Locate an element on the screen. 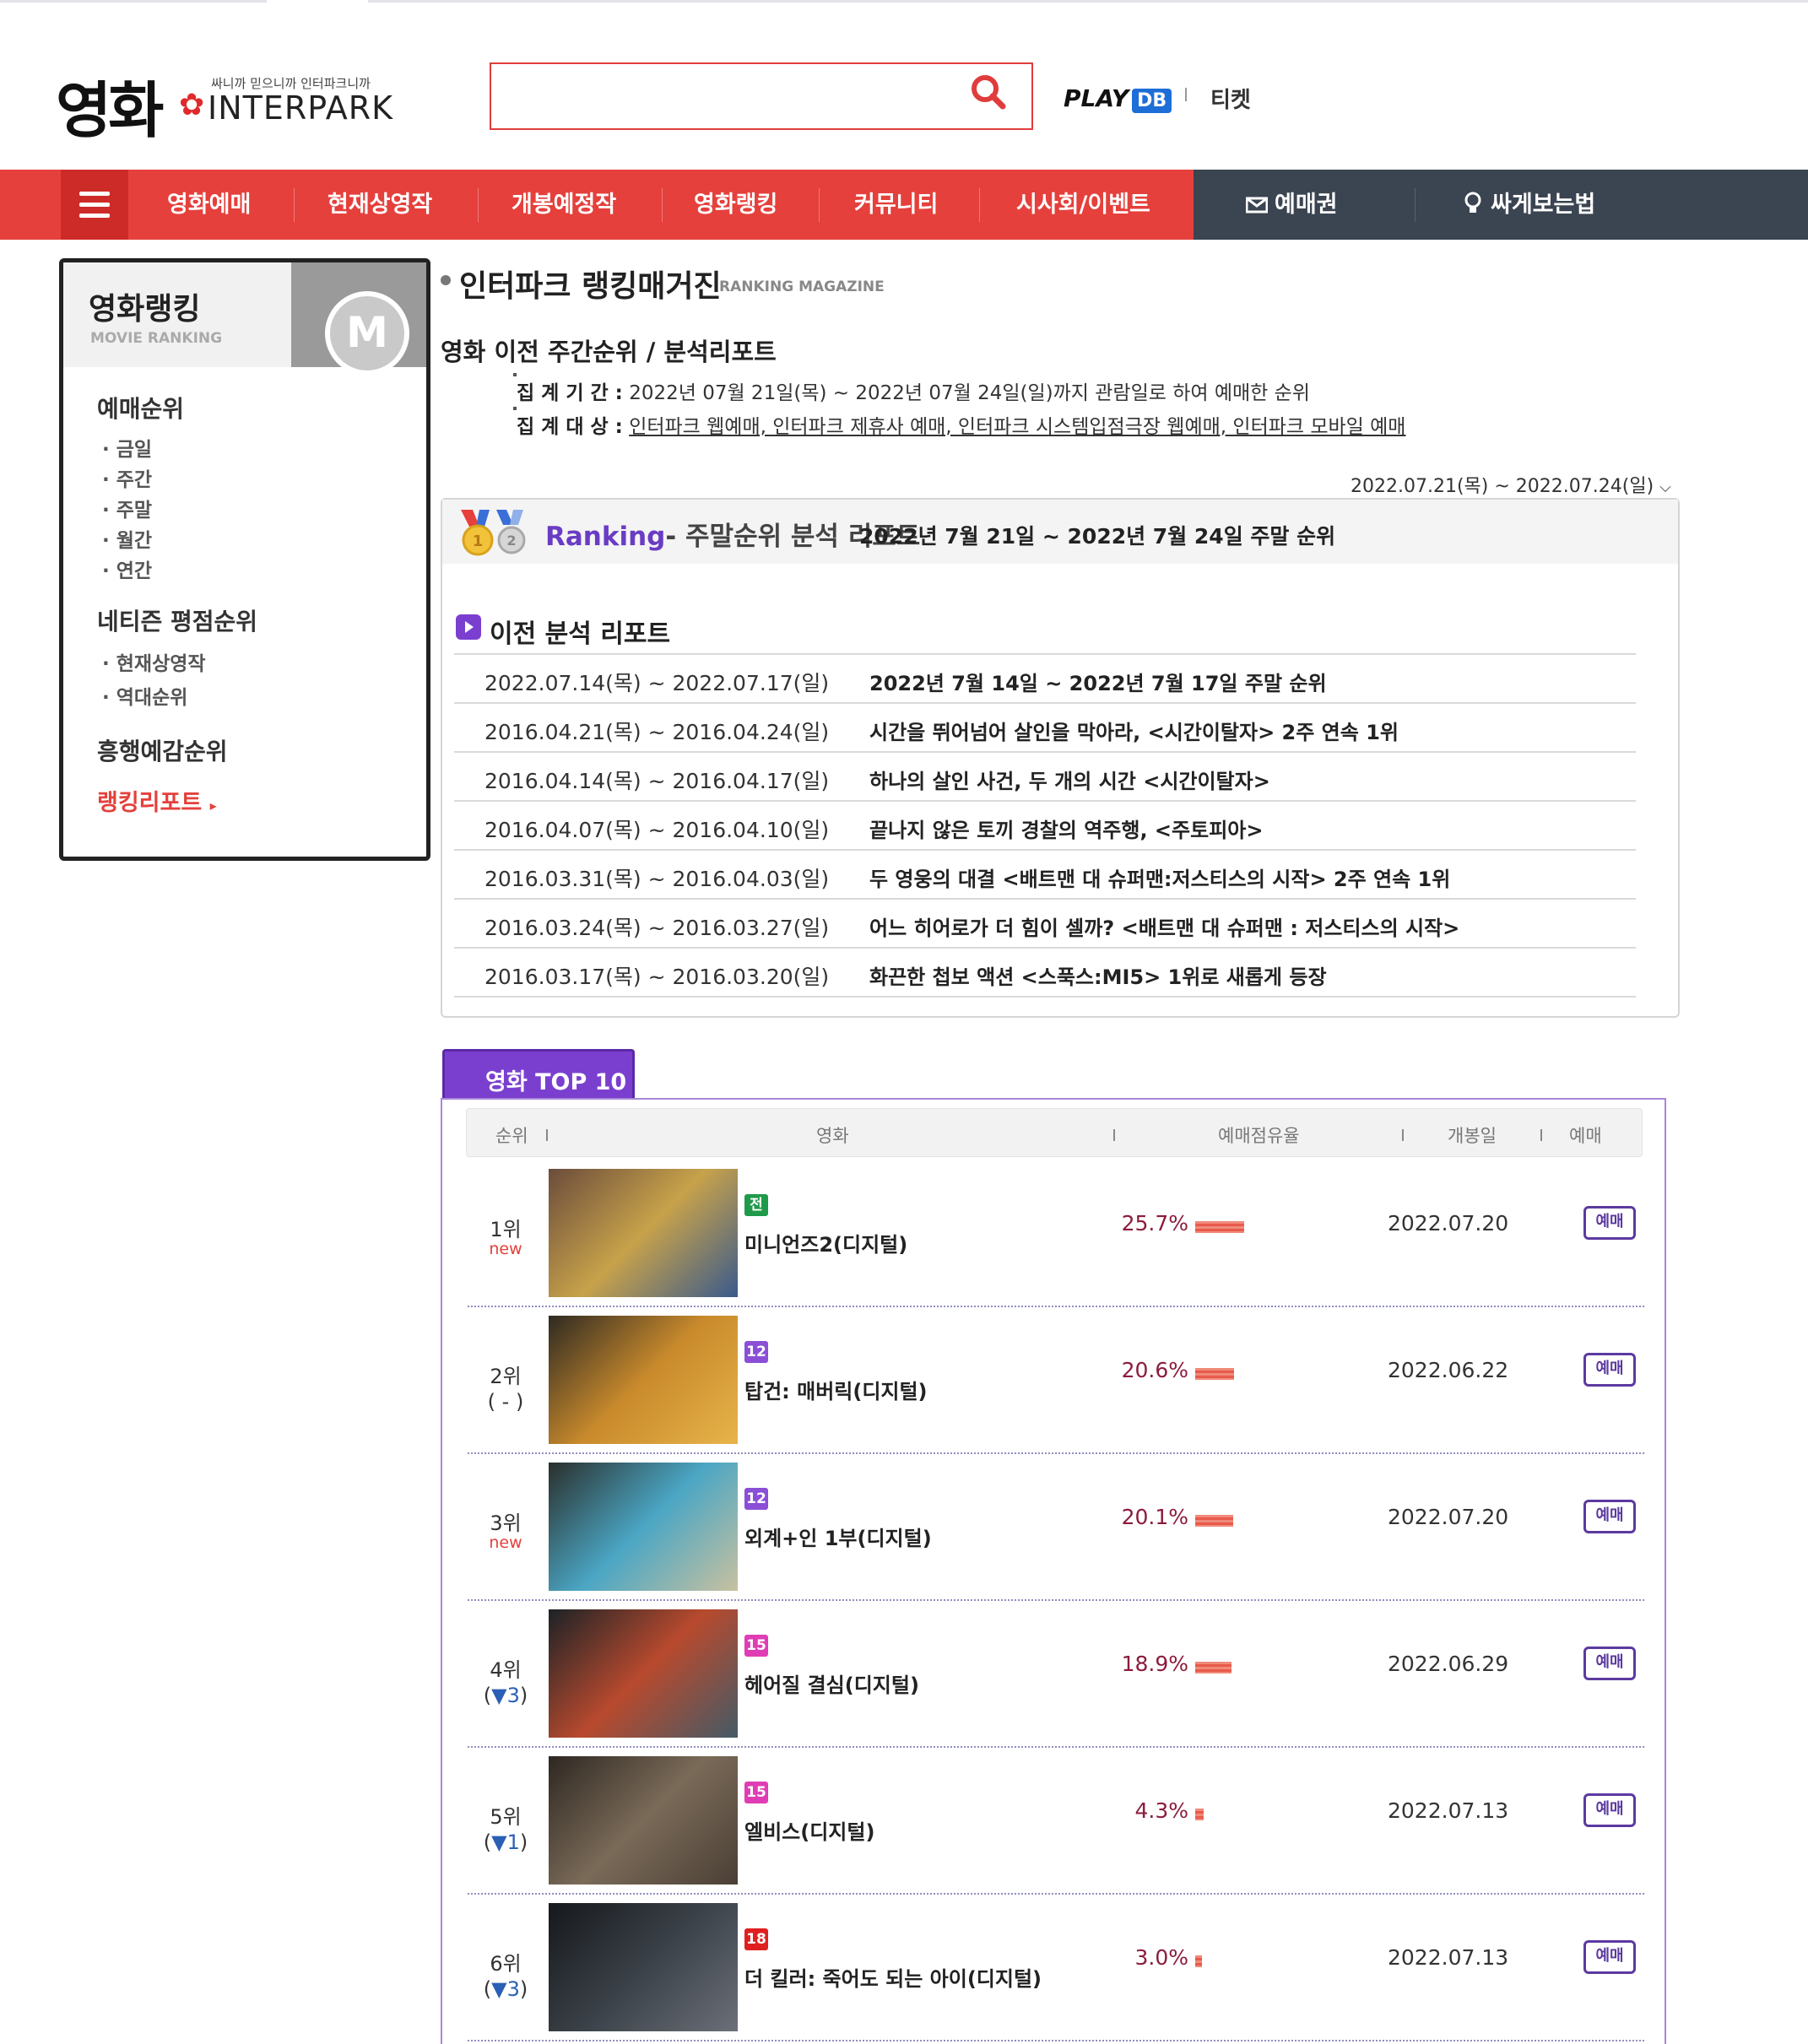  lightbulb-icon is located at coordinates (1472, 202).